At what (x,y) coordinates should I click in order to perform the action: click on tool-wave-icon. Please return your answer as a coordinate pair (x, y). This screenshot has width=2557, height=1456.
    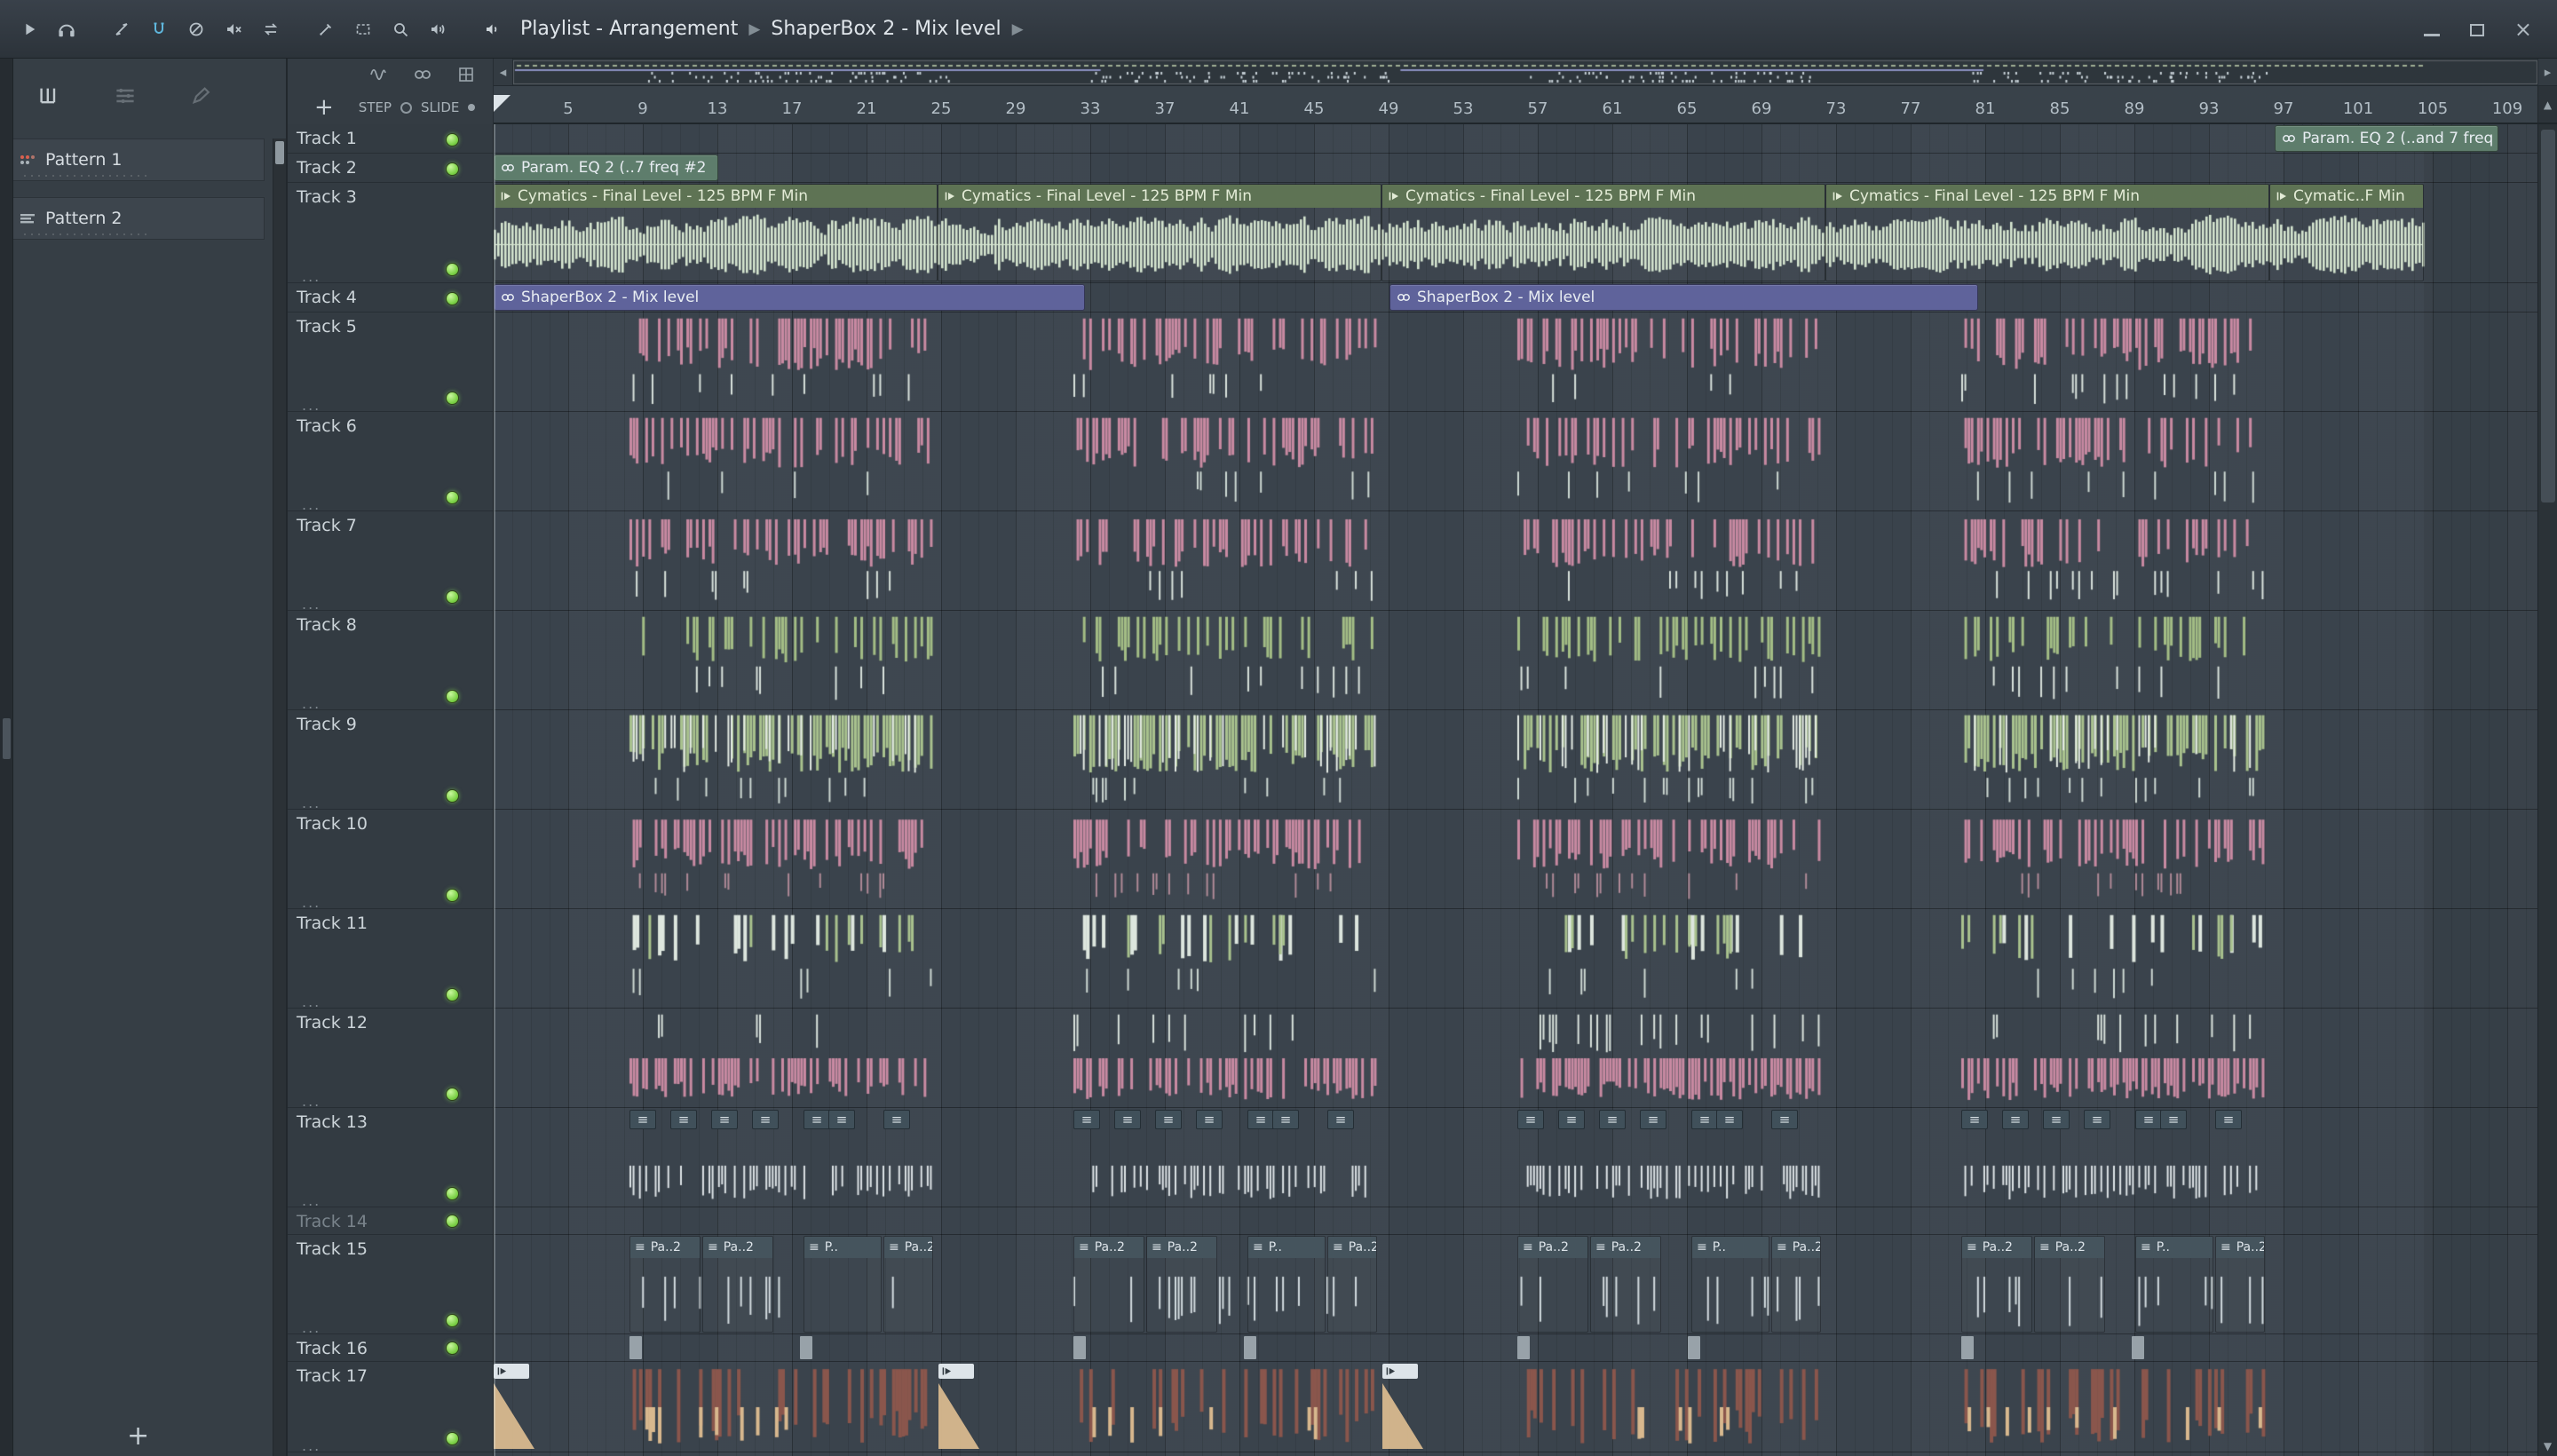
    Looking at the image, I should click on (378, 75).